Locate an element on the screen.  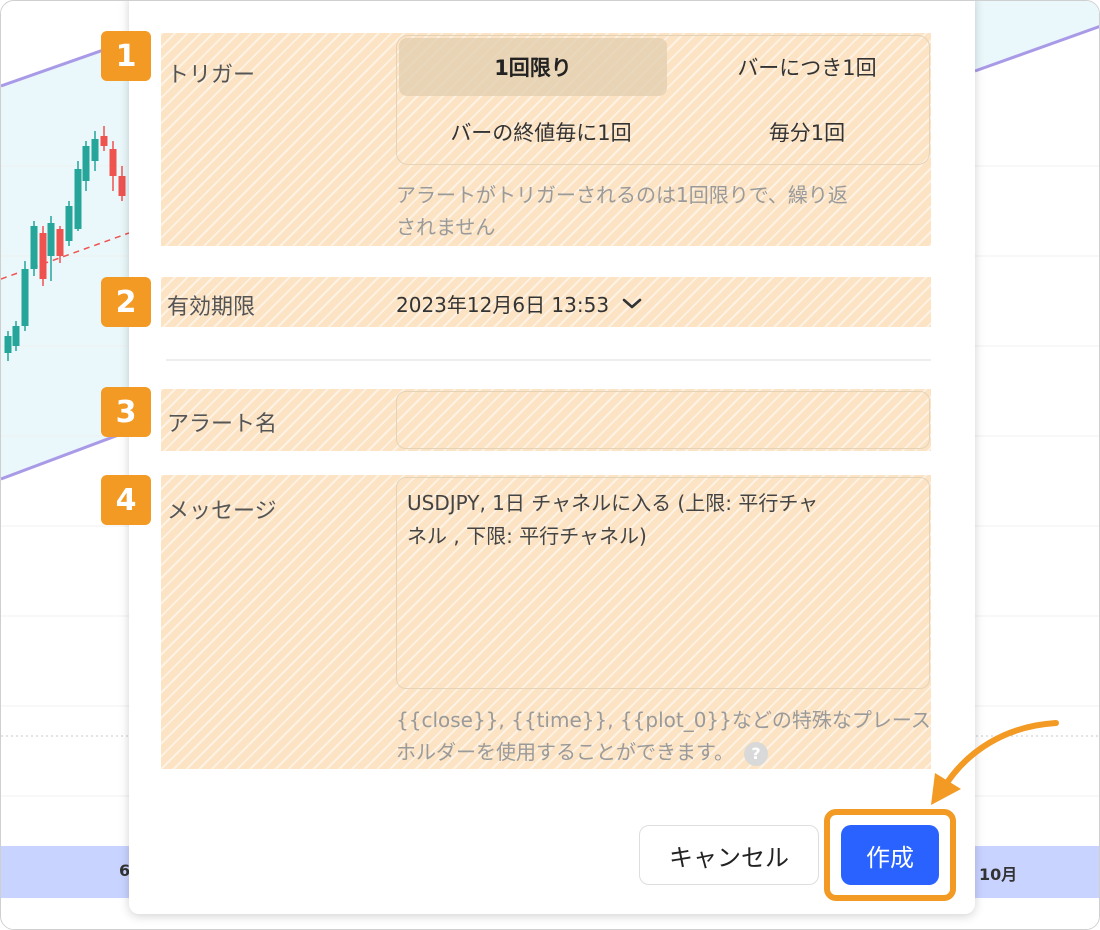
expiry-date-select: 2023年12月6日 13:53 is located at coordinates (519, 303).